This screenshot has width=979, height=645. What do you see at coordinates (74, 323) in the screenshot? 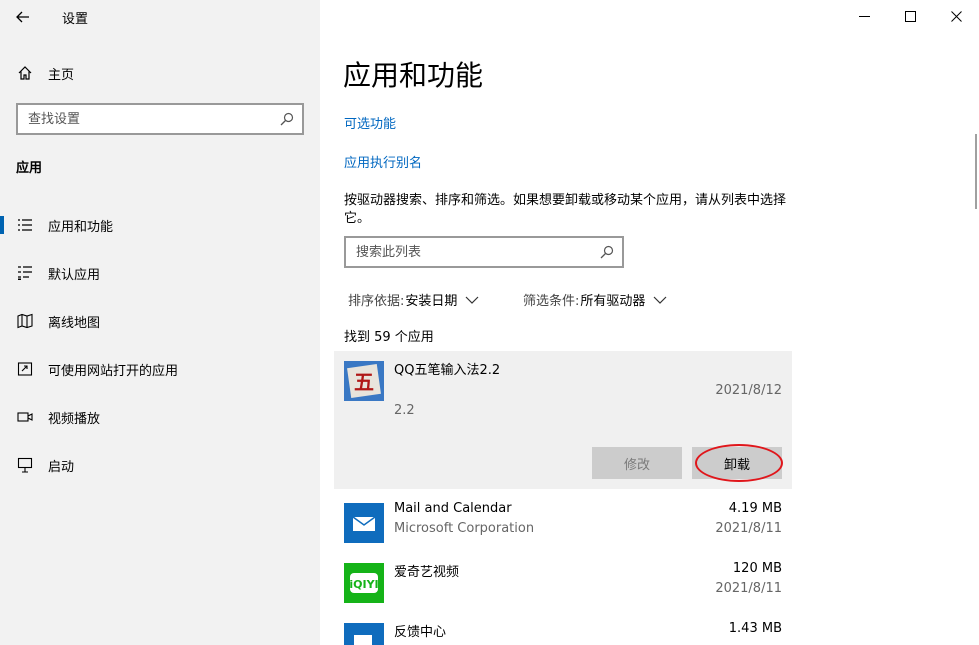
I see `sidebar-item-label: 离线地图` at bounding box center [74, 323].